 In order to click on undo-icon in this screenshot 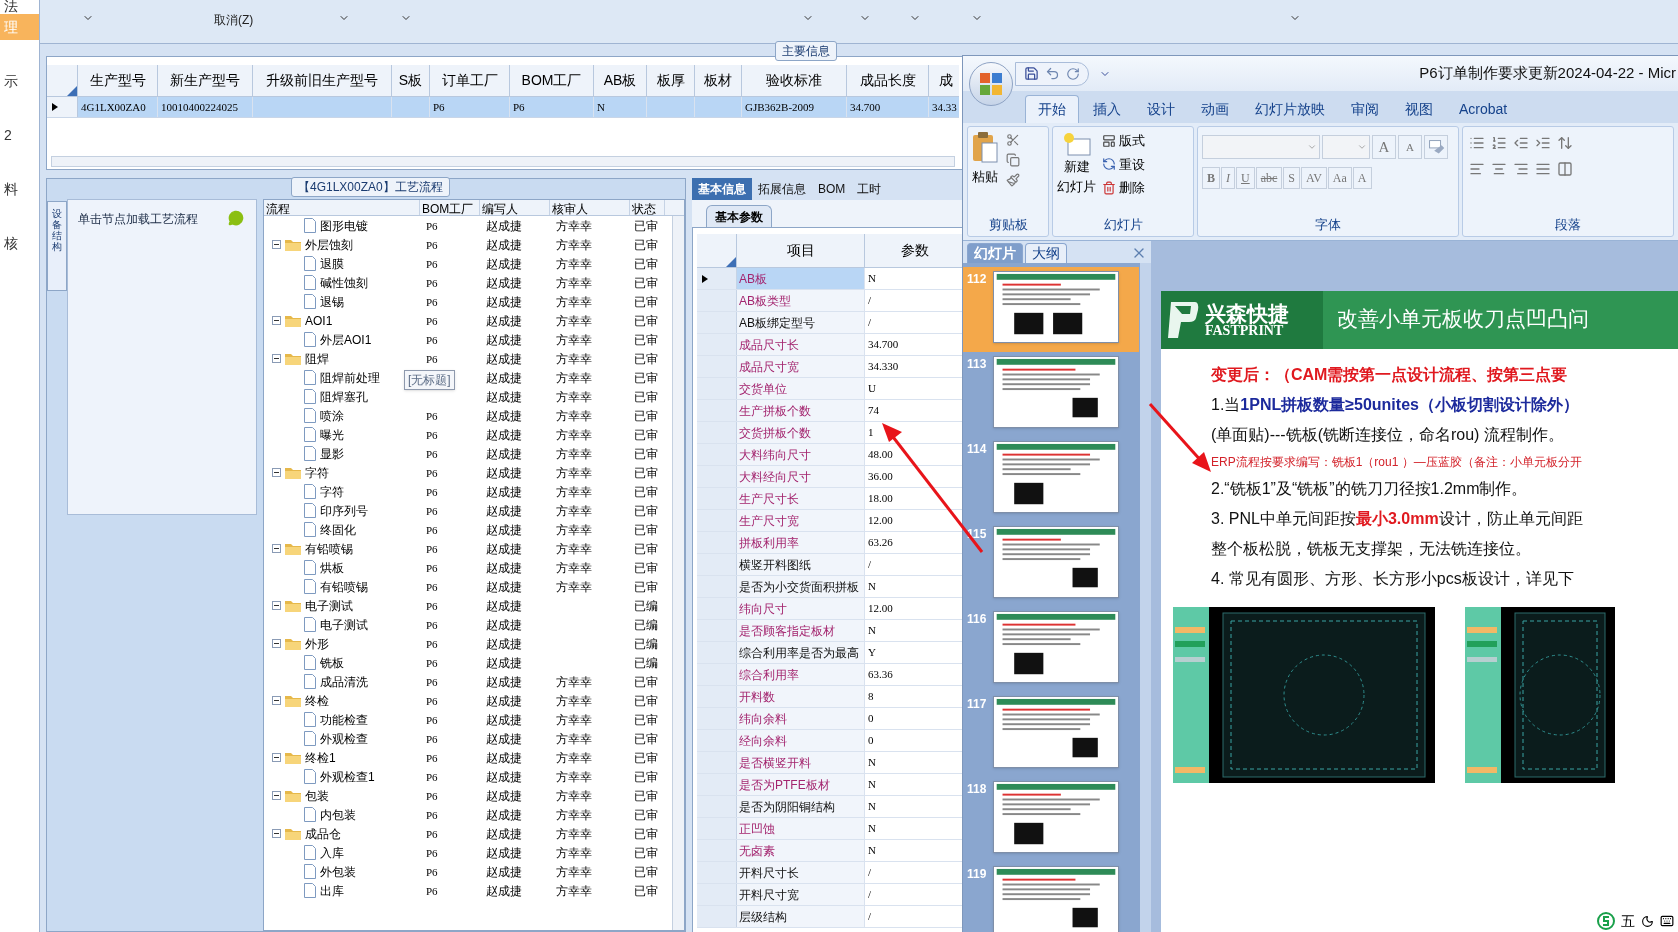, I will do `click(1052, 73)`.